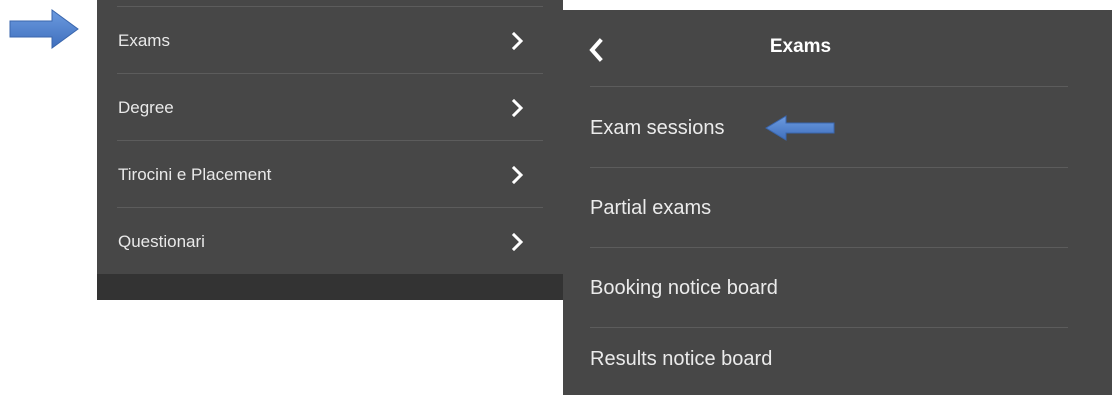  Describe the element at coordinates (144, 40) in the screenshot. I see `menu-item-label: Exams` at that location.